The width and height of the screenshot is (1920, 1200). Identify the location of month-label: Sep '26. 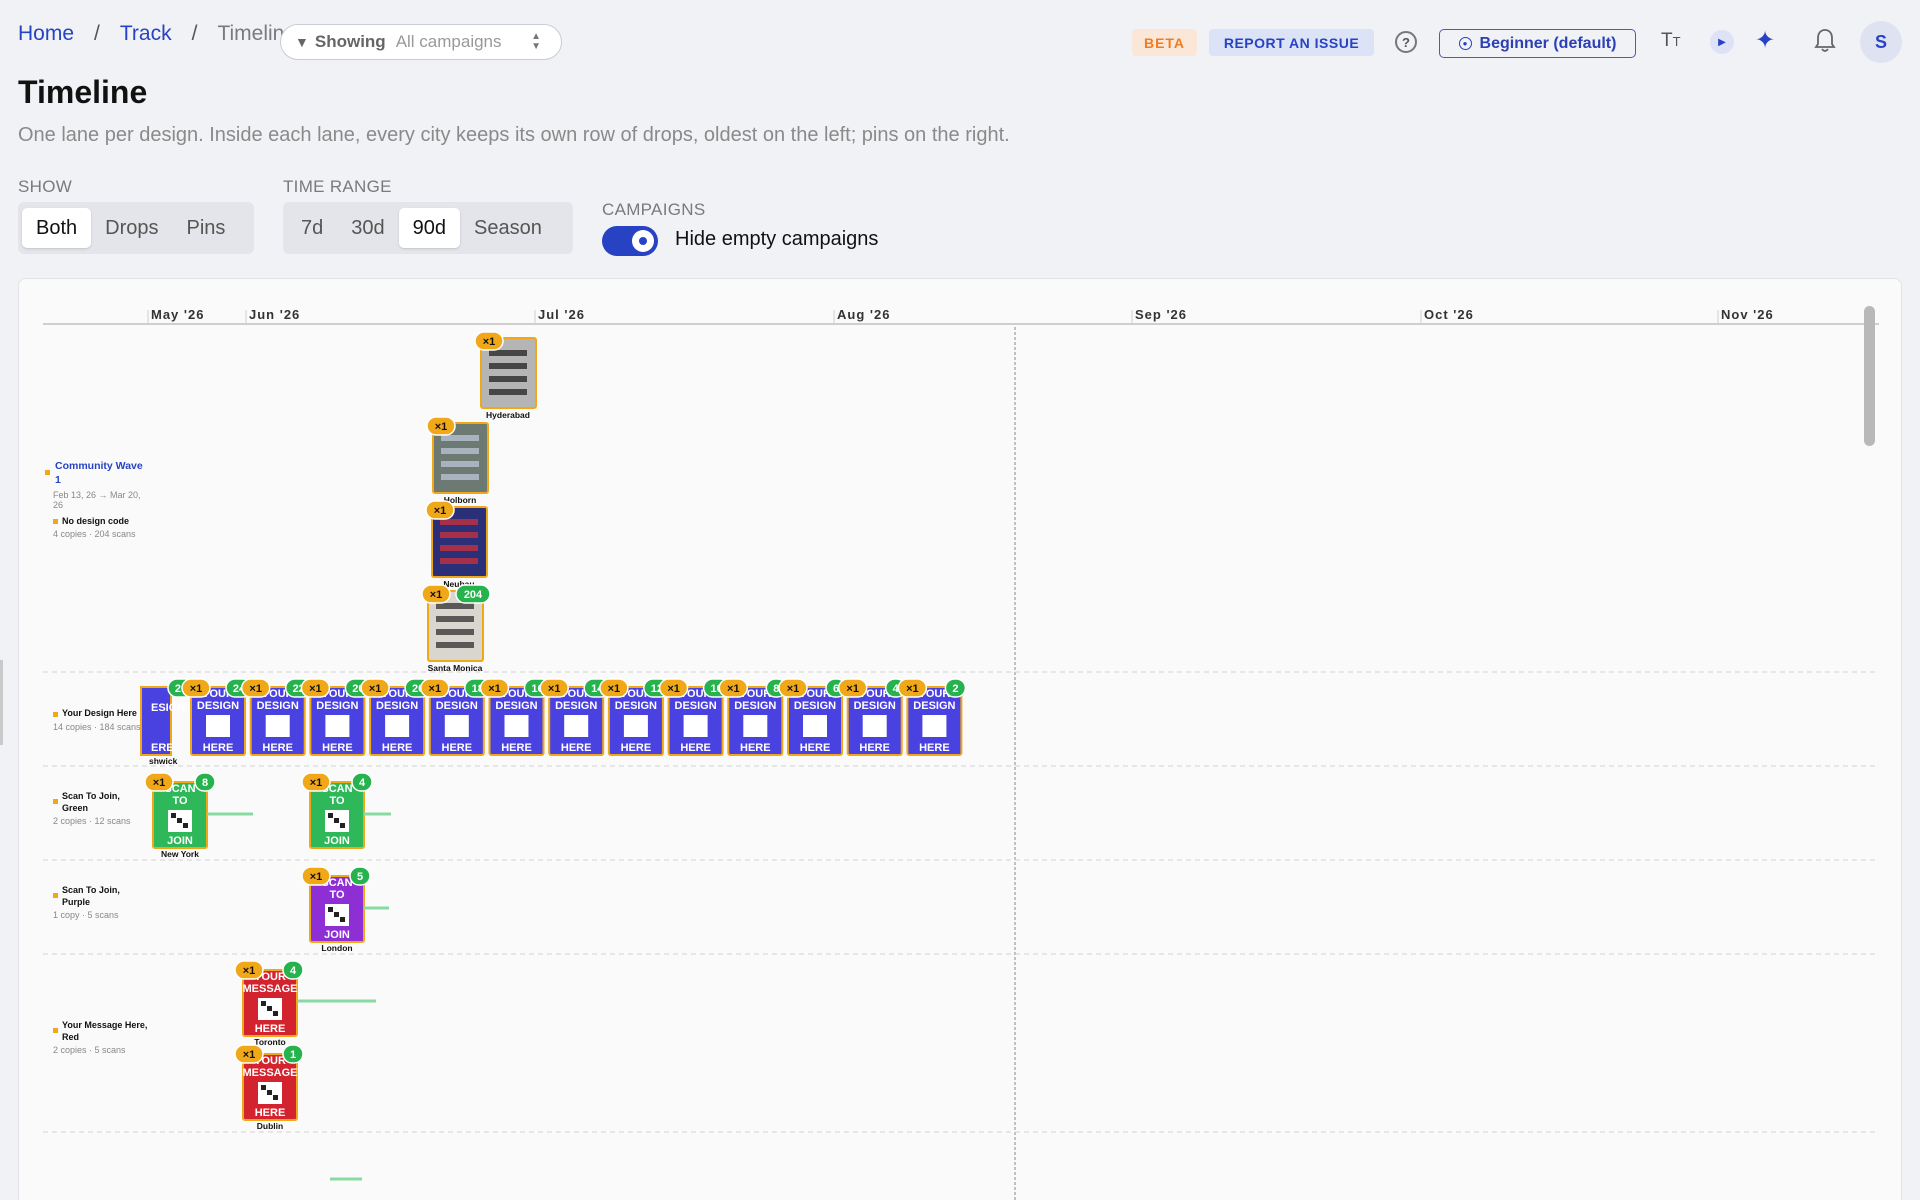
(1161, 314).